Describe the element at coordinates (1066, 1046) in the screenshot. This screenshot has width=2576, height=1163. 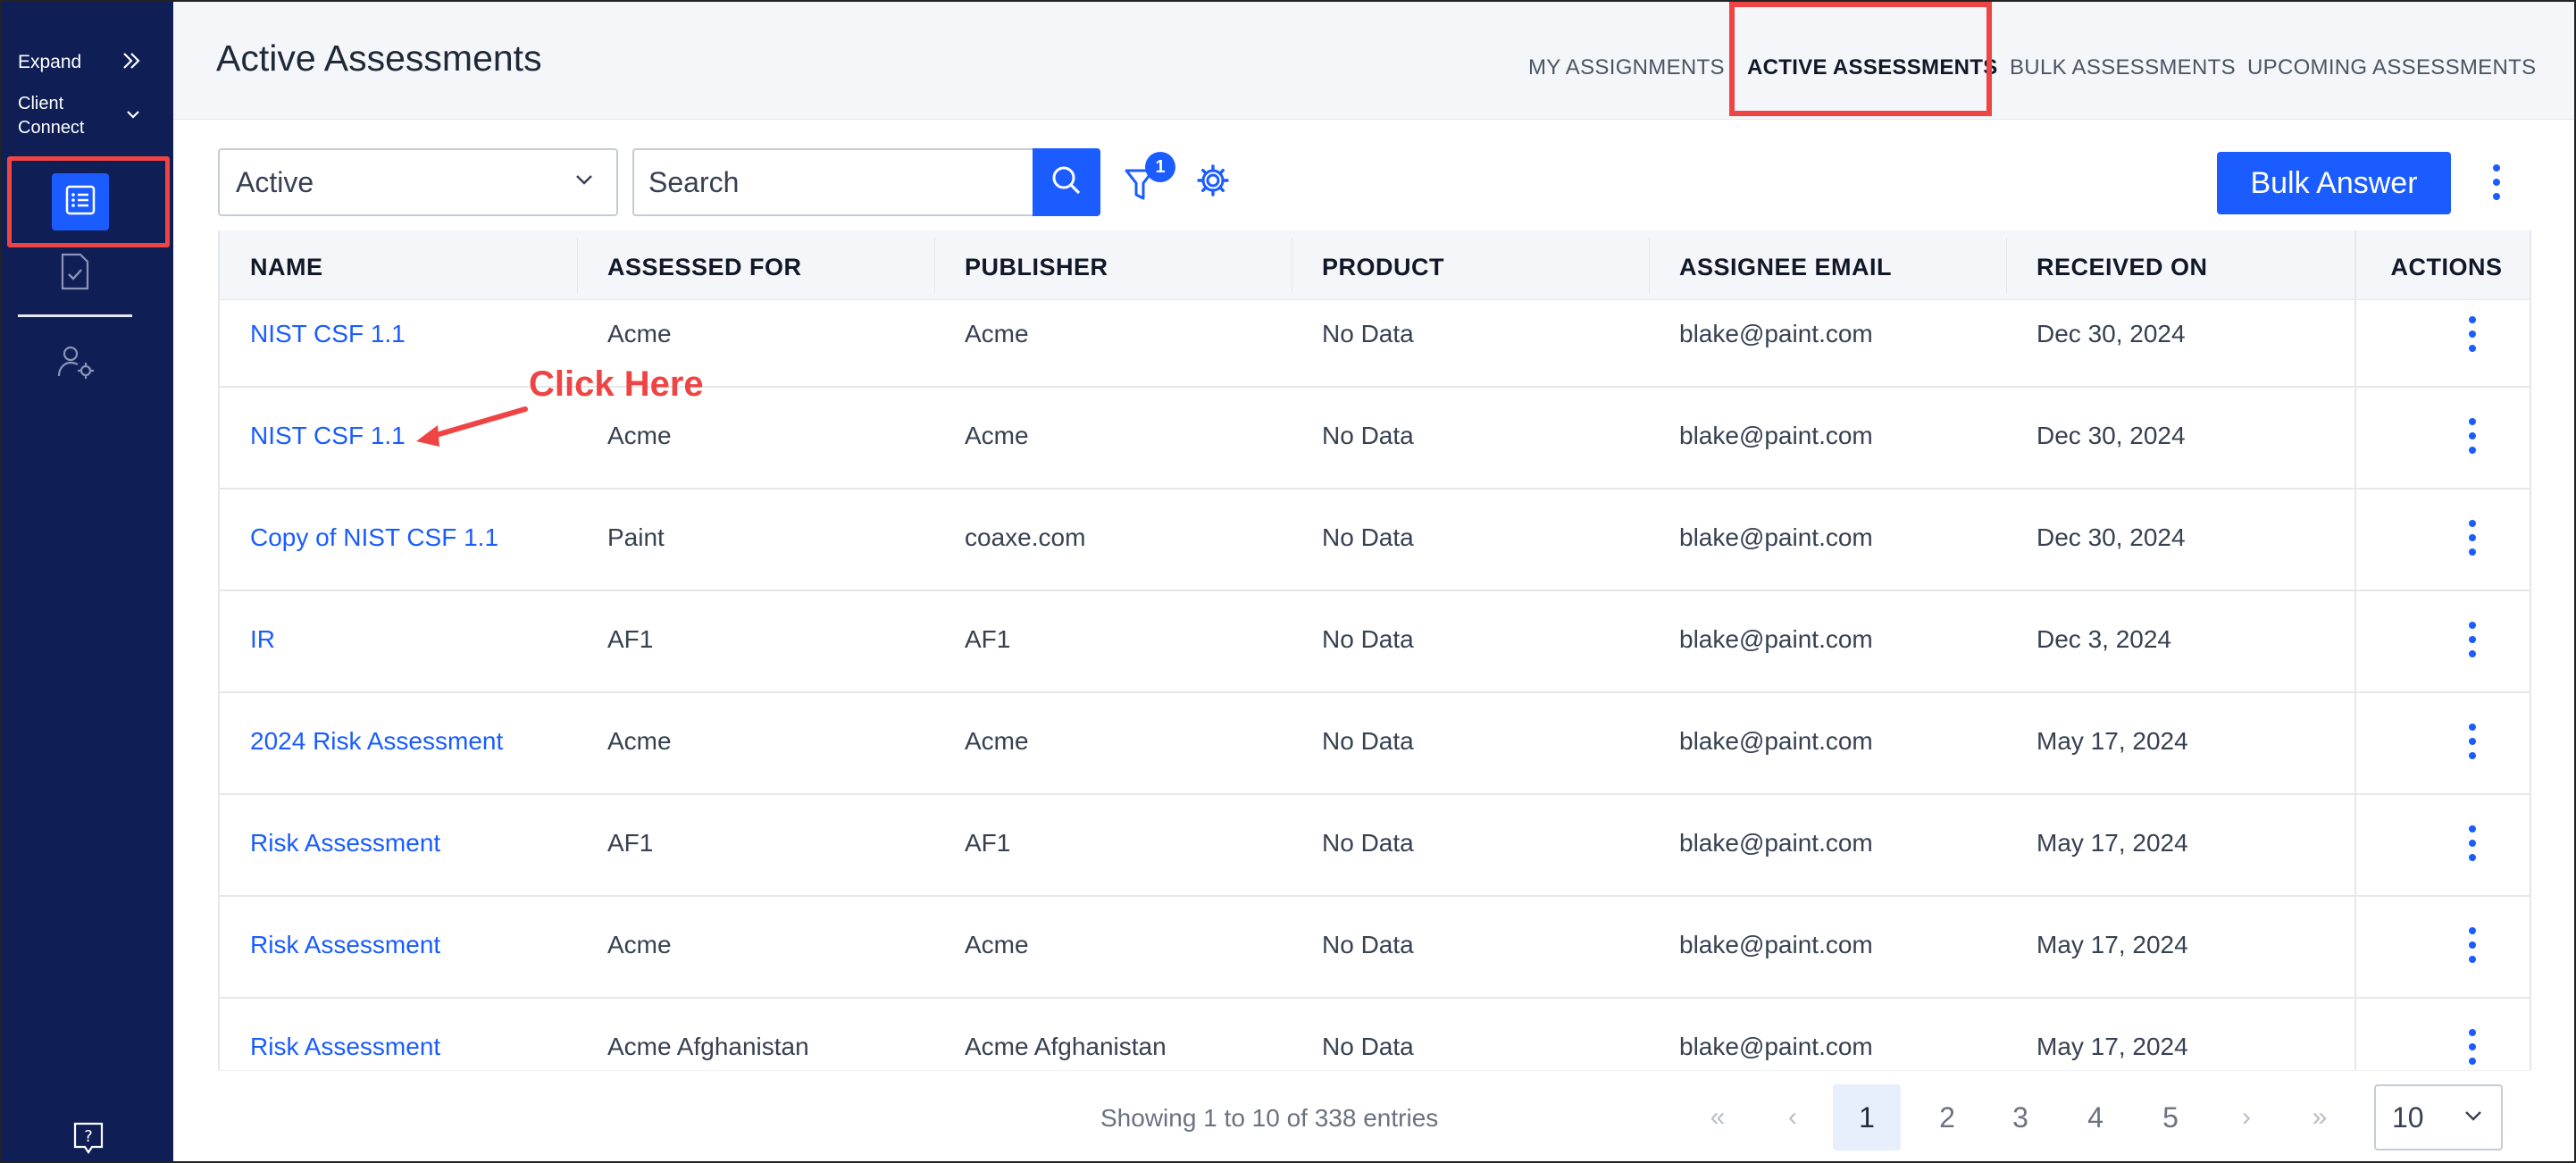
I see `cell-publisher: Acme Afghanistan` at that location.